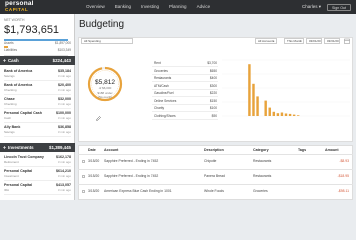  Describe the element at coordinates (302, 150) in the screenshot. I see `col-tags: Tags` at that location.